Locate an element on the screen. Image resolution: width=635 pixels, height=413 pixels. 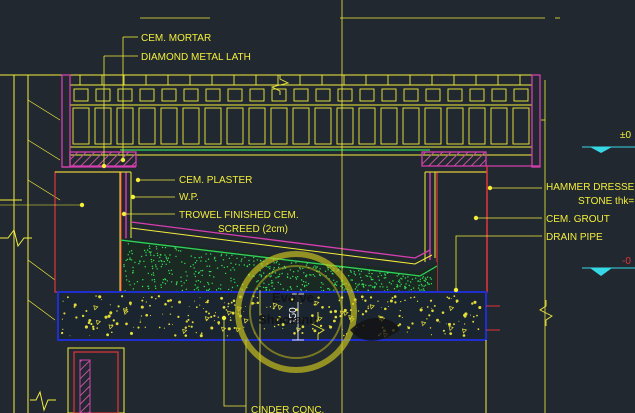
level-lower-text: -0 is located at coordinates (626, 261).